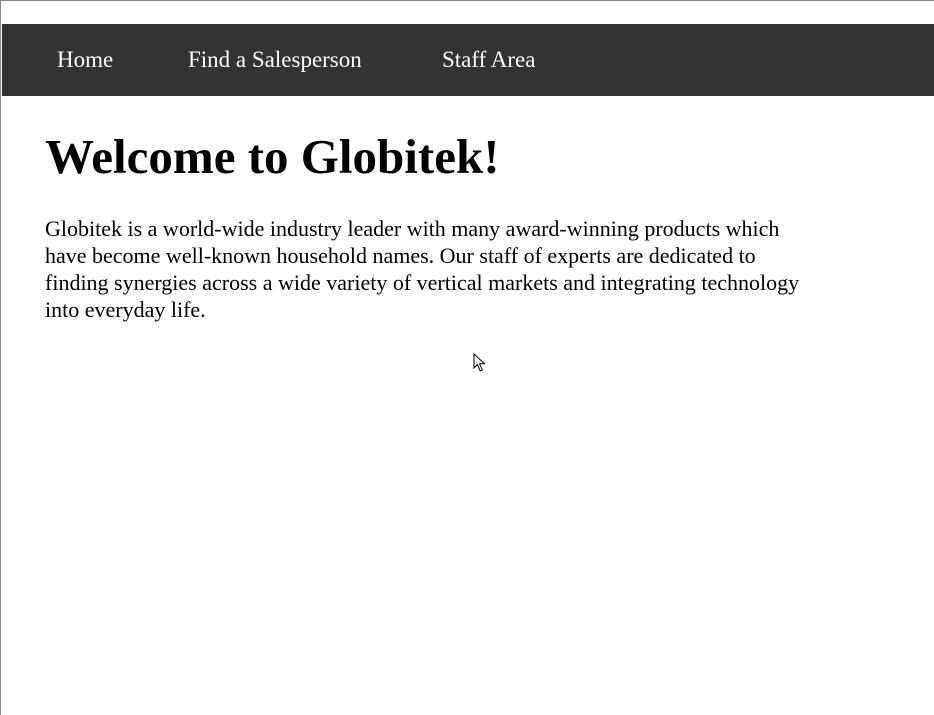 The image size is (934, 715). Describe the element at coordinates (85, 60) in the screenshot. I see `nav-link-home: Home` at that location.